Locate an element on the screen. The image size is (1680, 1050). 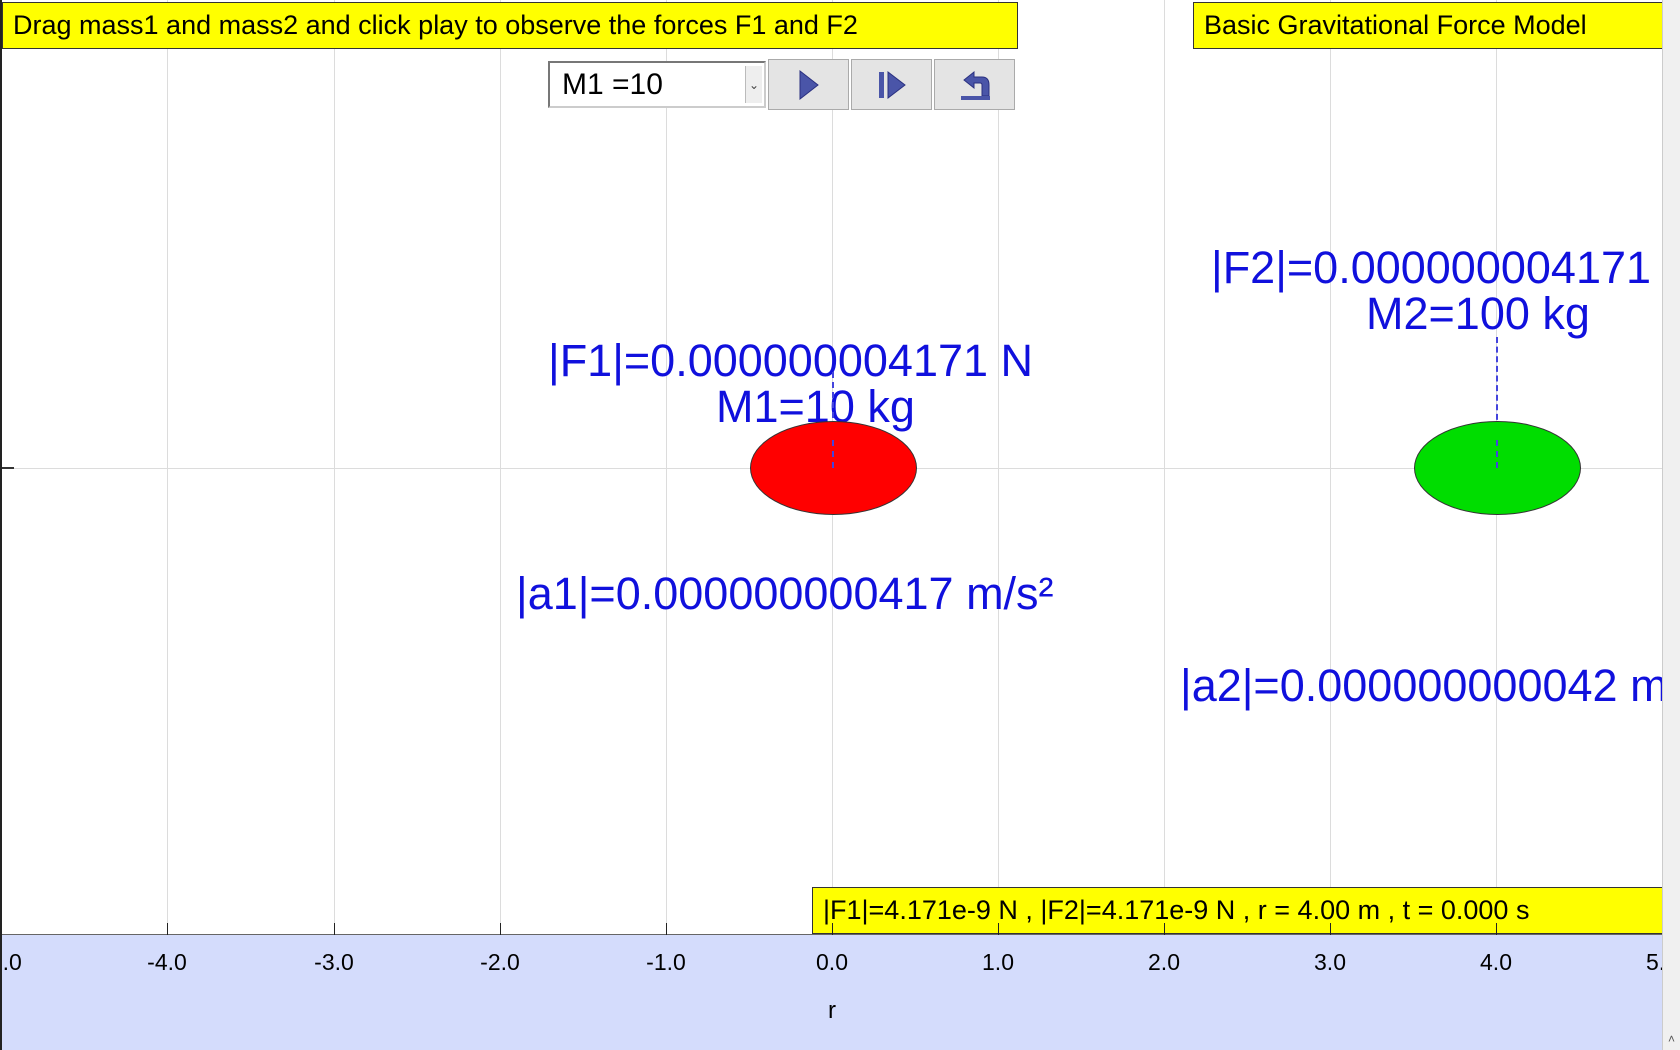
axis-label: r is located at coordinates (832, 1010).